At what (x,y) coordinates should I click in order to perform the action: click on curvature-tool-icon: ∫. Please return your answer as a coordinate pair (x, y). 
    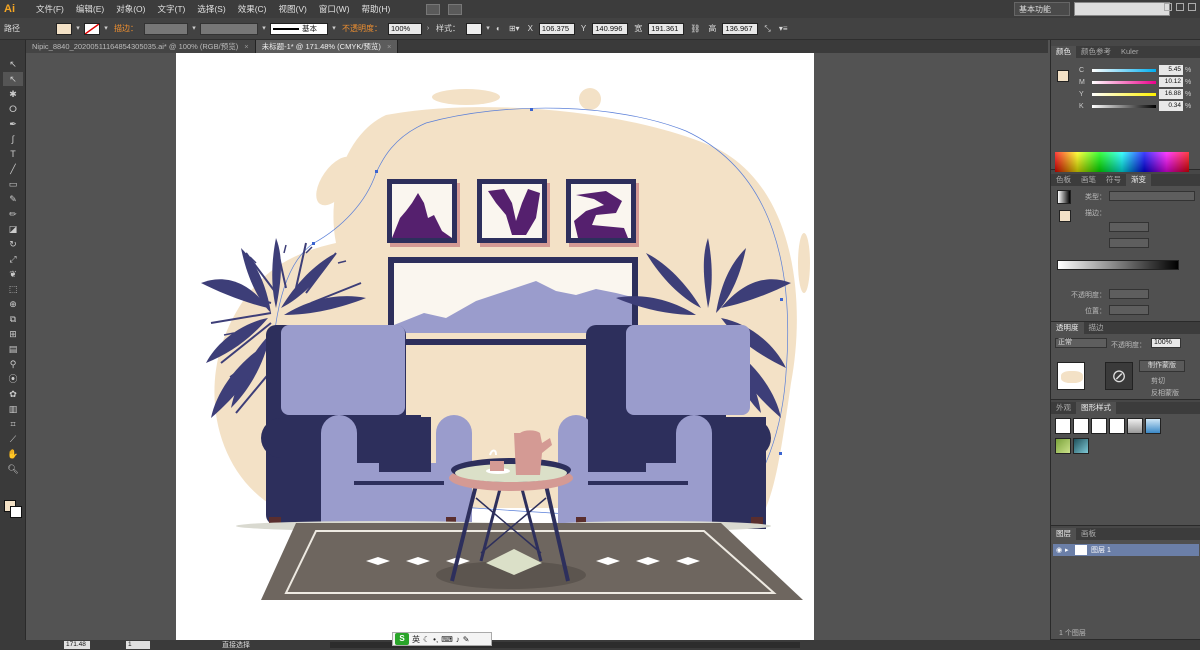
    Looking at the image, I should click on (13, 139).